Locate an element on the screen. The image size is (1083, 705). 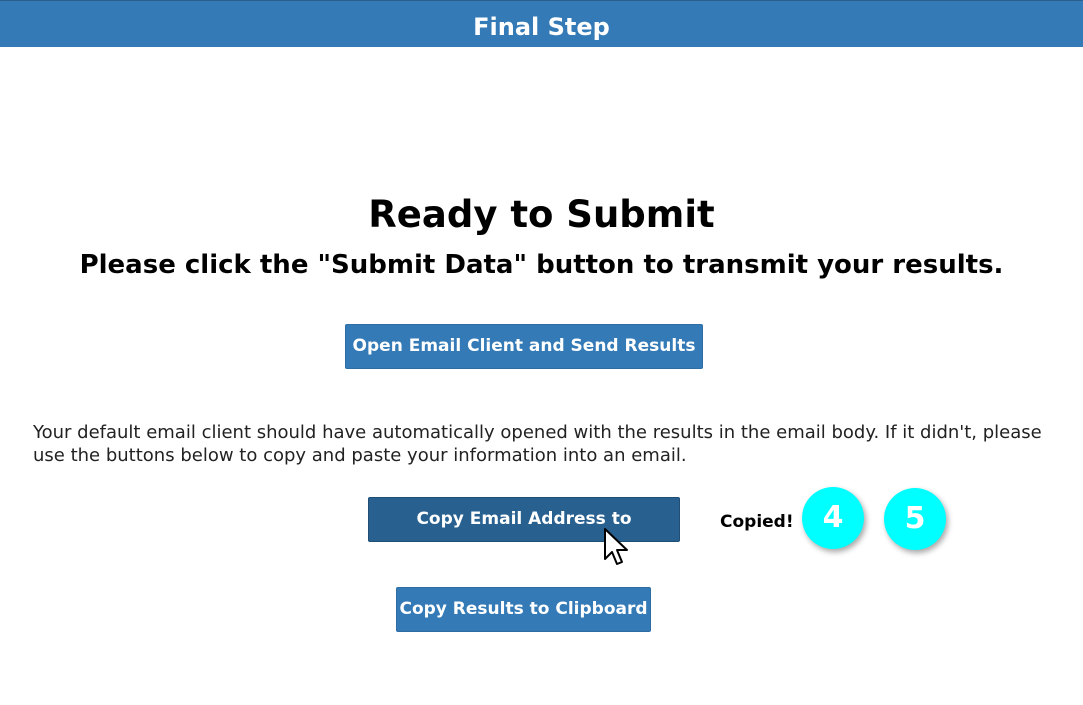
step-badge-4: 4 is located at coordinates (833, 518).